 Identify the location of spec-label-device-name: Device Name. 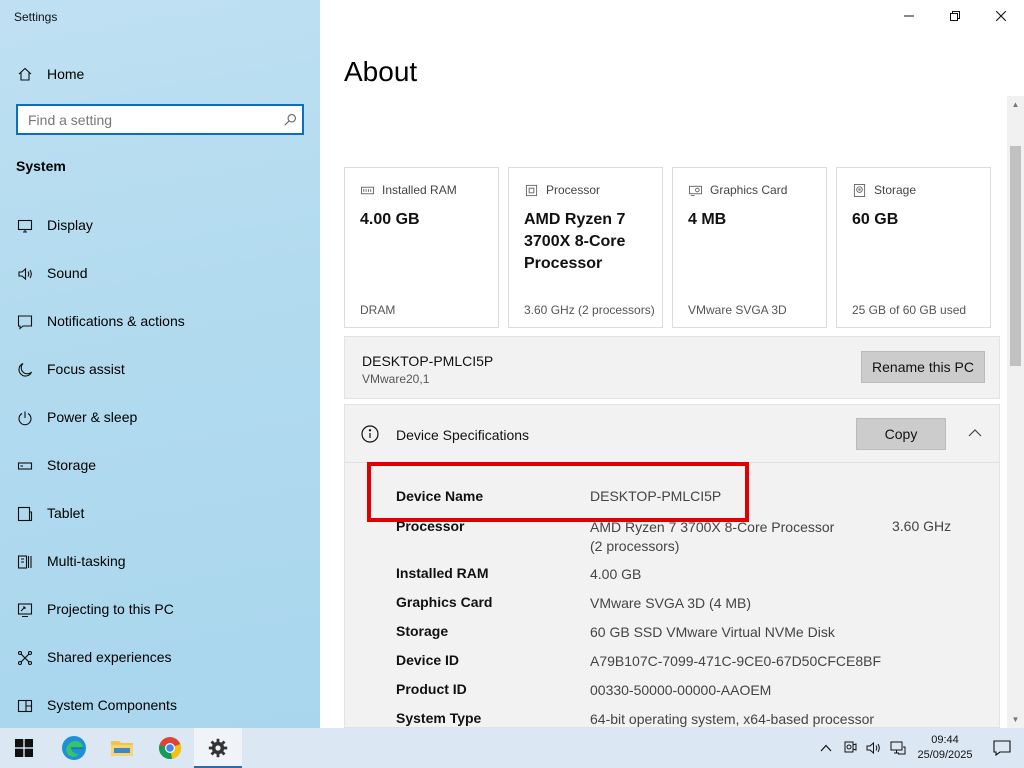
(440, 496).